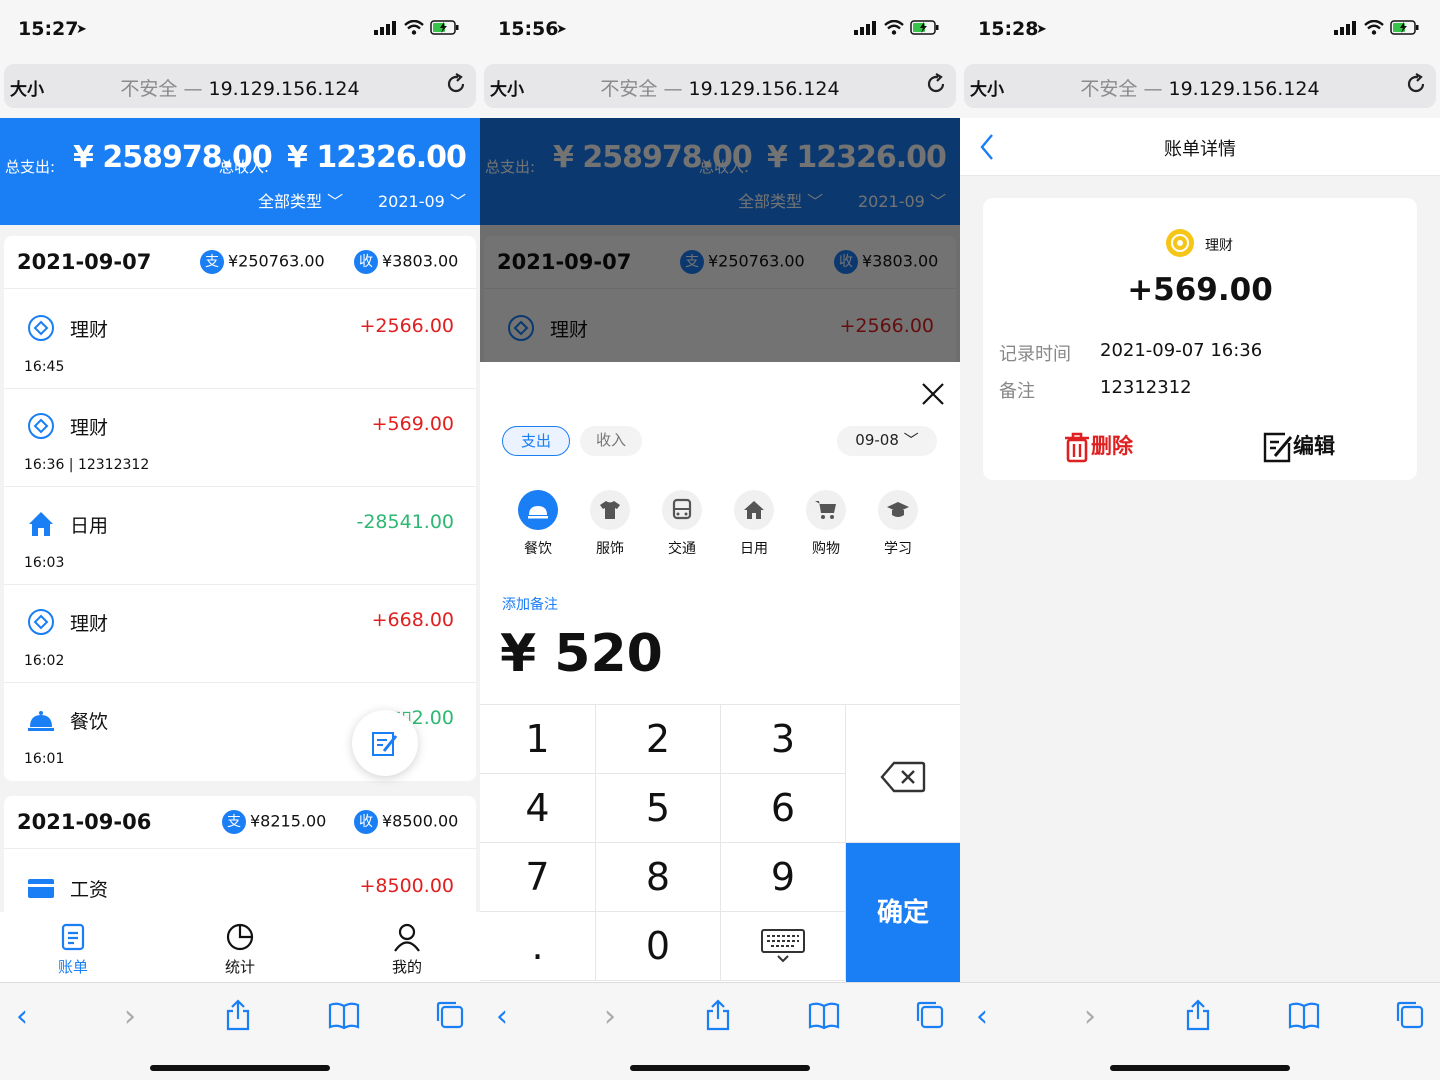 The image size is (1440, 1080). Describe the element at coordinates (682, 509) in the screenshot. I see `bus-icon` at that location.